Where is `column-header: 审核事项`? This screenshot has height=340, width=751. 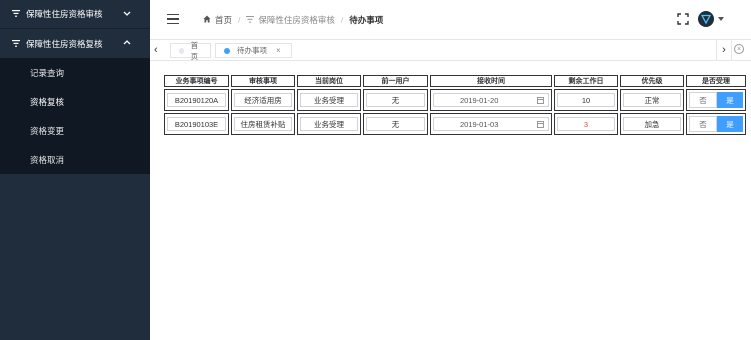
column-header: 审核事项 is located at coordinates (263, 81).